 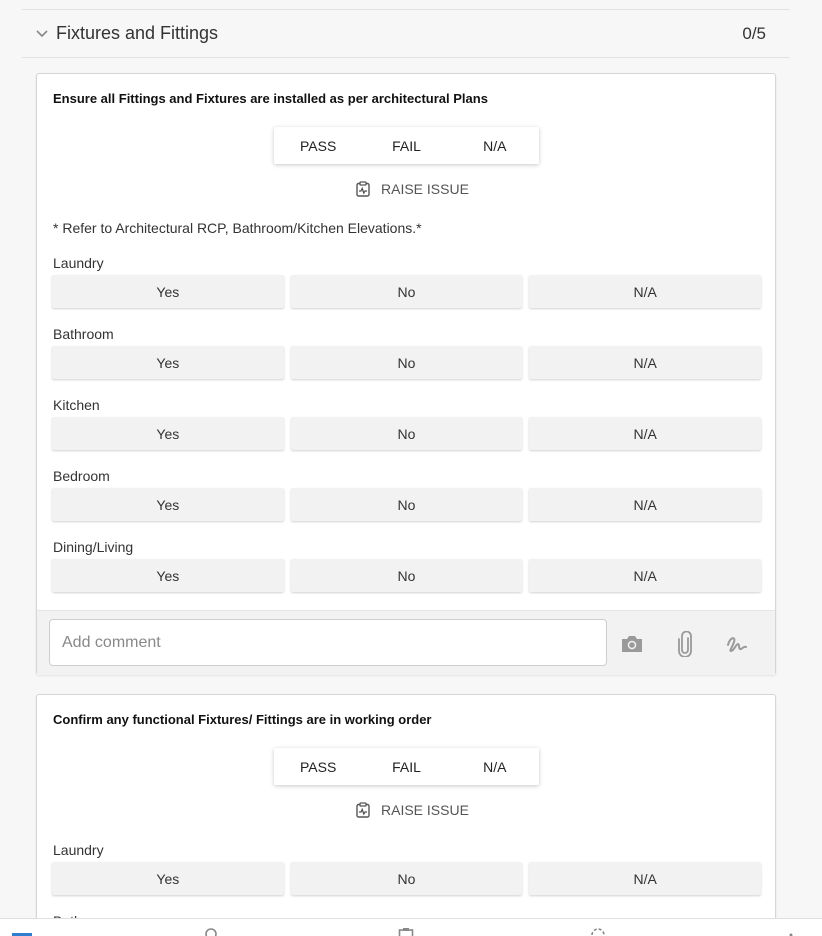 I want to click on search-icon, so click(x=211, y=931).